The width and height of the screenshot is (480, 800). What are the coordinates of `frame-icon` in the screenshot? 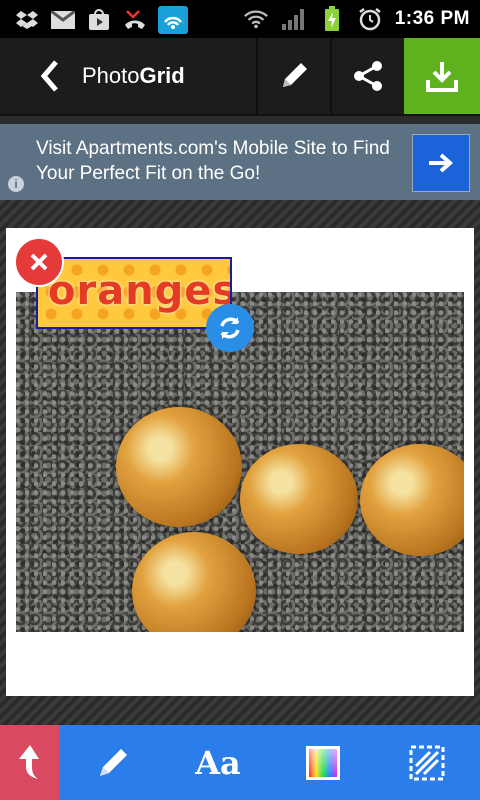 It's located at (427, 762).